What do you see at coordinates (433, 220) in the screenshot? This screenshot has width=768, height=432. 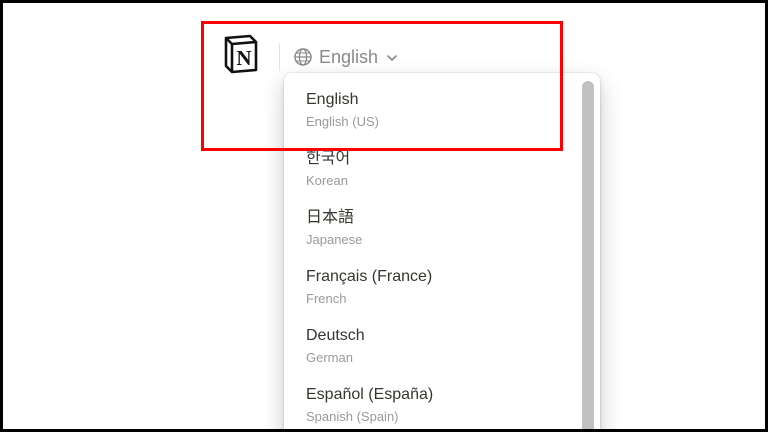 I see `language-option-japanese: 日本語 Japanese` at bounding box center [433, 220].